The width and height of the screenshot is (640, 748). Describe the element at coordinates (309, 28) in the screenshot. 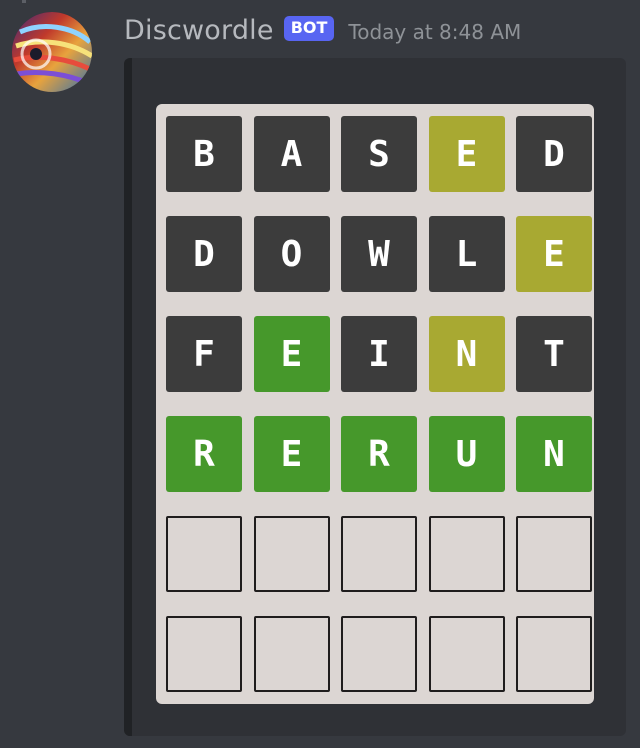

I see `bot-badge: BOT` at that location.